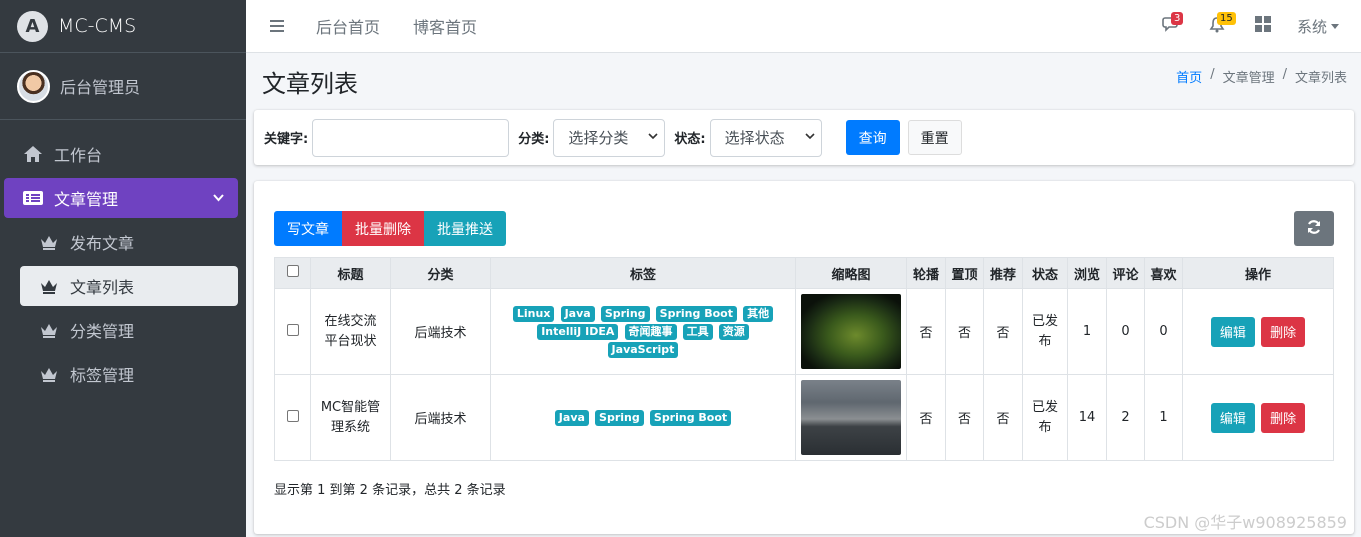  I want to click on sidebar-item-label: 文章列表, so click(102, 287).